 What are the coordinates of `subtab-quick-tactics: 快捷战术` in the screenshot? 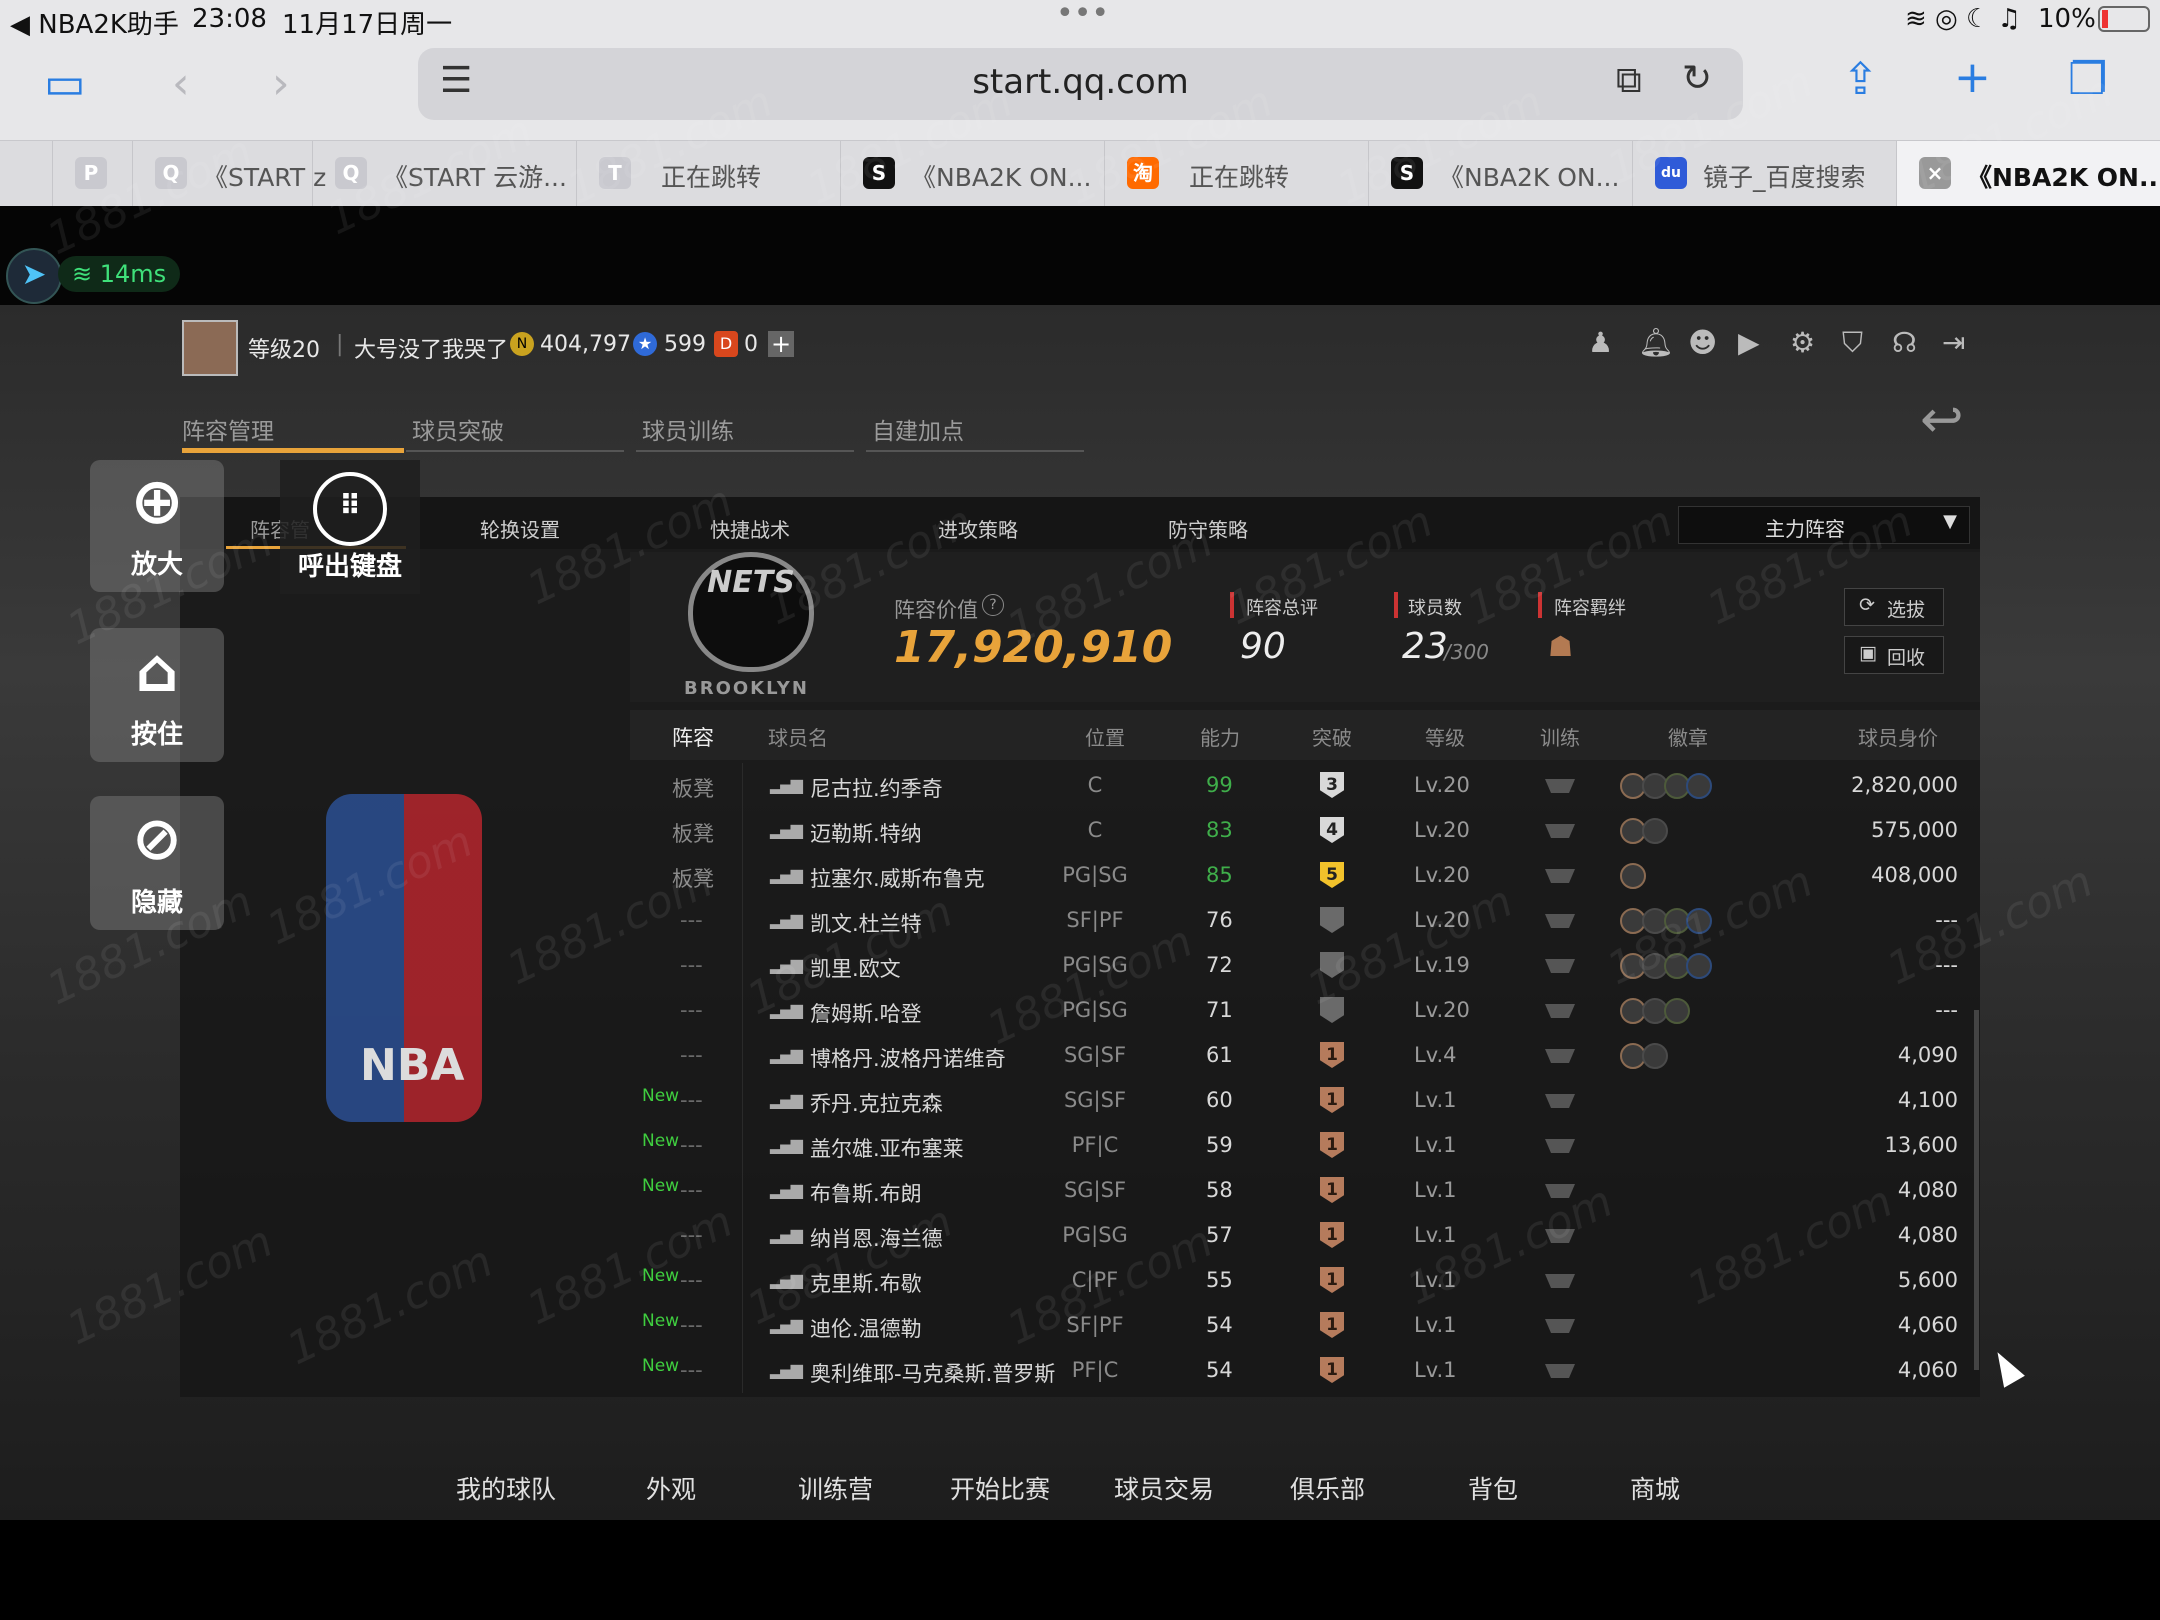 It's located at (750, 528).